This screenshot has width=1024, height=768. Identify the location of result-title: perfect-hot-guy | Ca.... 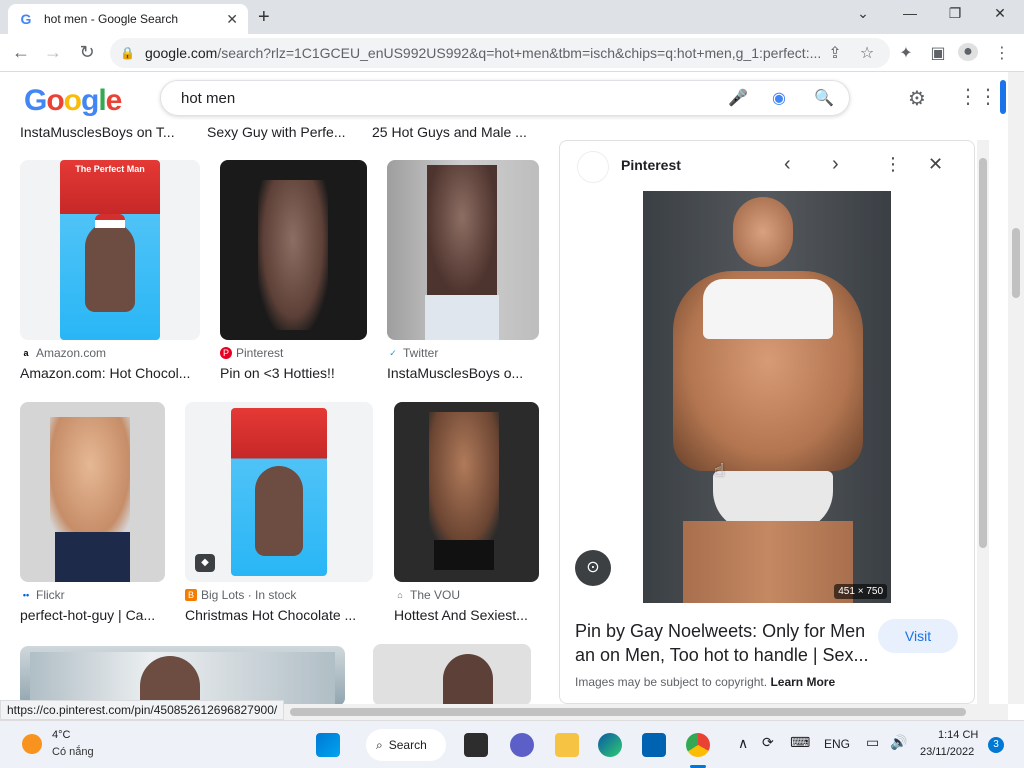
(92, 615).